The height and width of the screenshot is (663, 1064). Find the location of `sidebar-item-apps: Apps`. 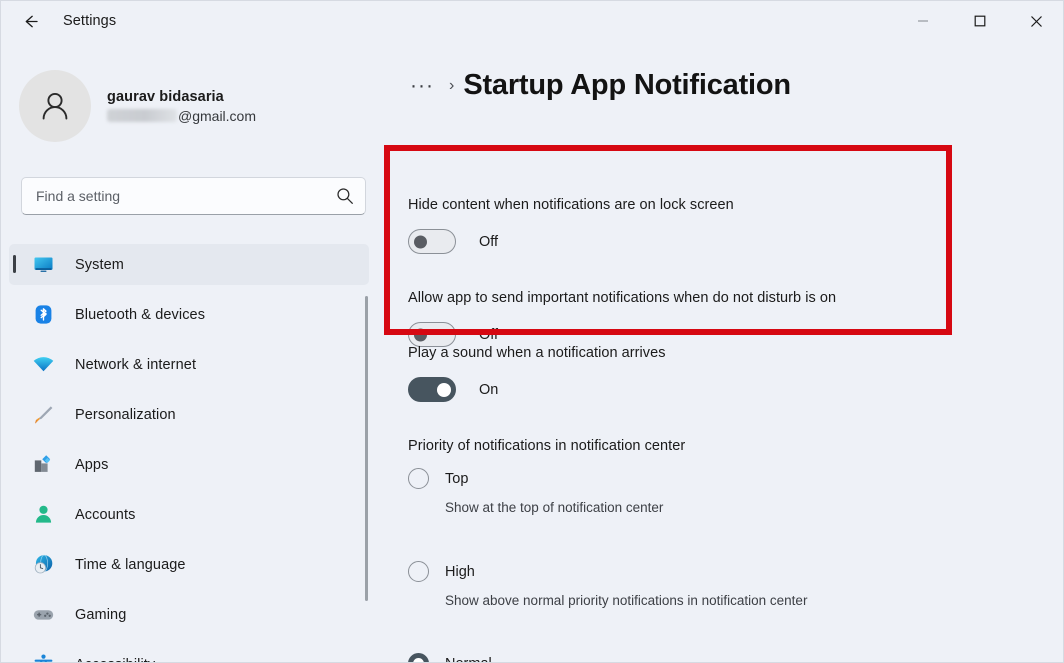

sidebar-item-apps: Apps is located at coordinates (189, 464).